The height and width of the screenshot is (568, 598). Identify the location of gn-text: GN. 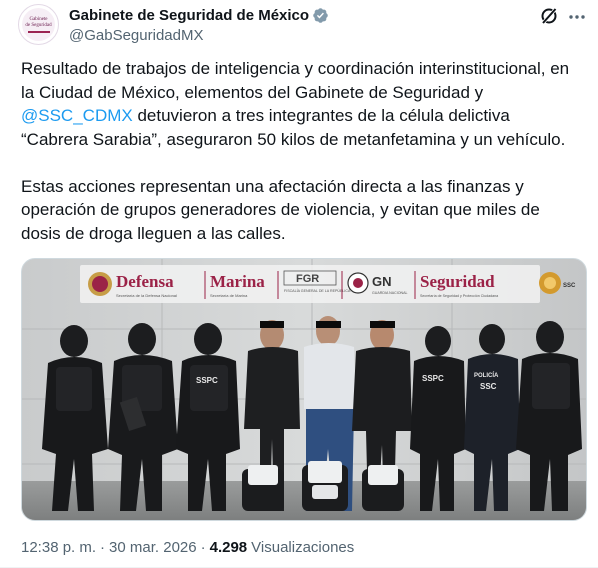
(382, 281).